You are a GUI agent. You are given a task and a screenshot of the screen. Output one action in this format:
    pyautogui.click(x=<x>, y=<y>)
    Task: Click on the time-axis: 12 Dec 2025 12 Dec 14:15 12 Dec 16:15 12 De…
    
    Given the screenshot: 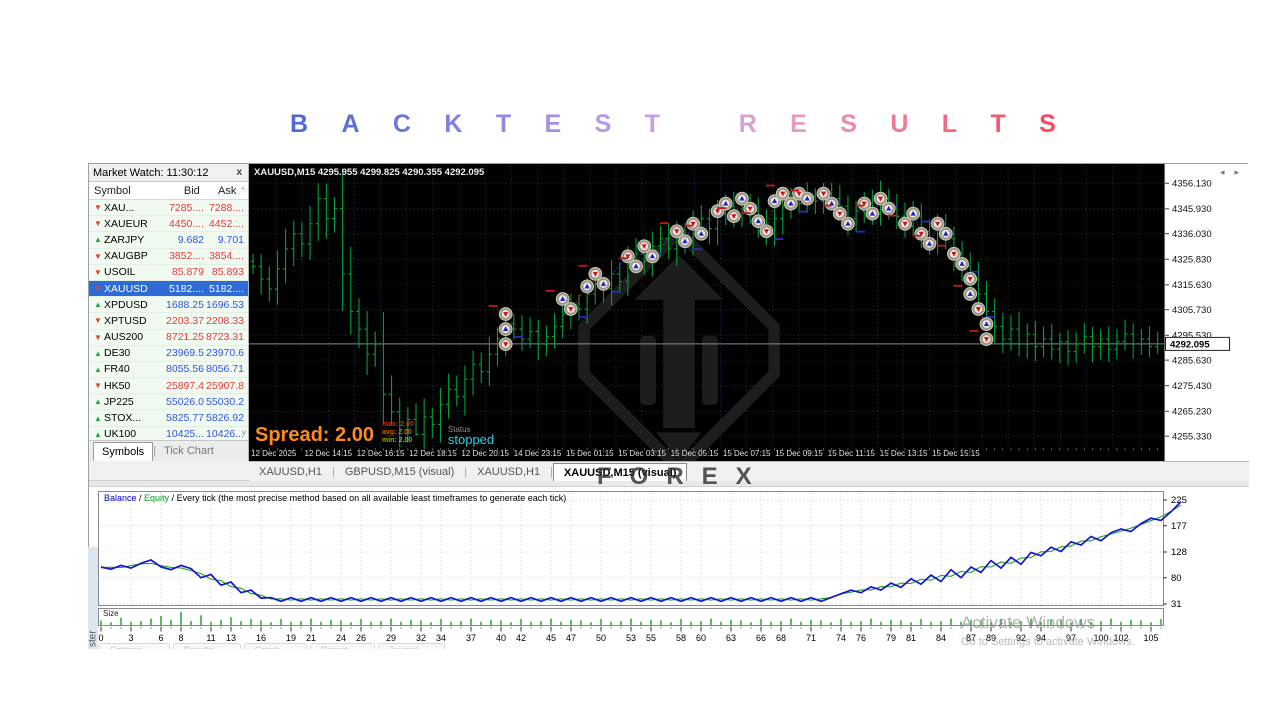 What is the action you would take?
    pyautogui.click(x=706, y=454)
    